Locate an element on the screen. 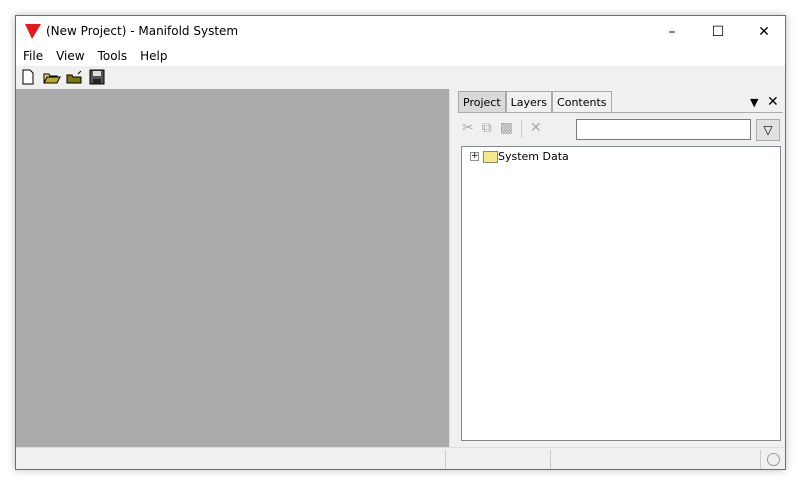 This screenshot has width=800, height=485. menu-bar: File View Tools Help is located at coordinates (400, 56).